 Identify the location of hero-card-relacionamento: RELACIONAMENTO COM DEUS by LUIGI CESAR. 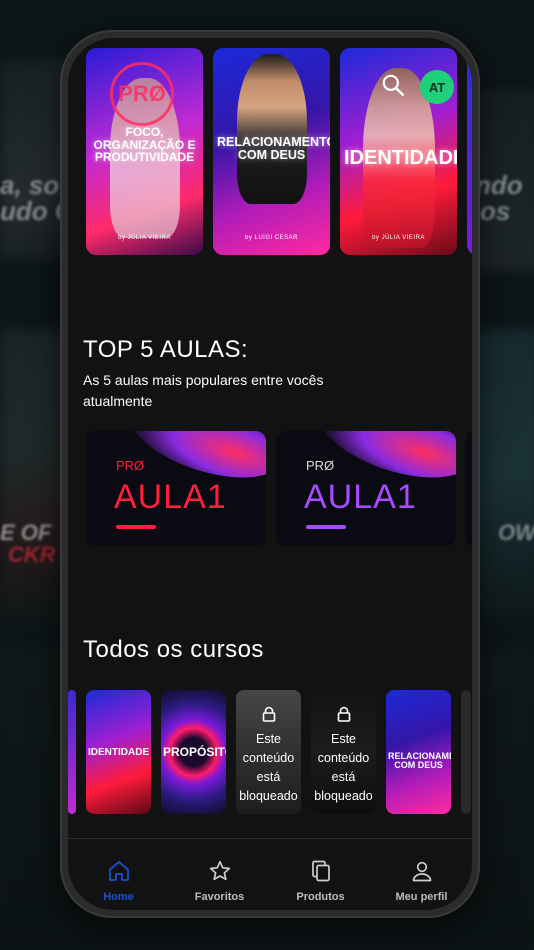
(271, 151).